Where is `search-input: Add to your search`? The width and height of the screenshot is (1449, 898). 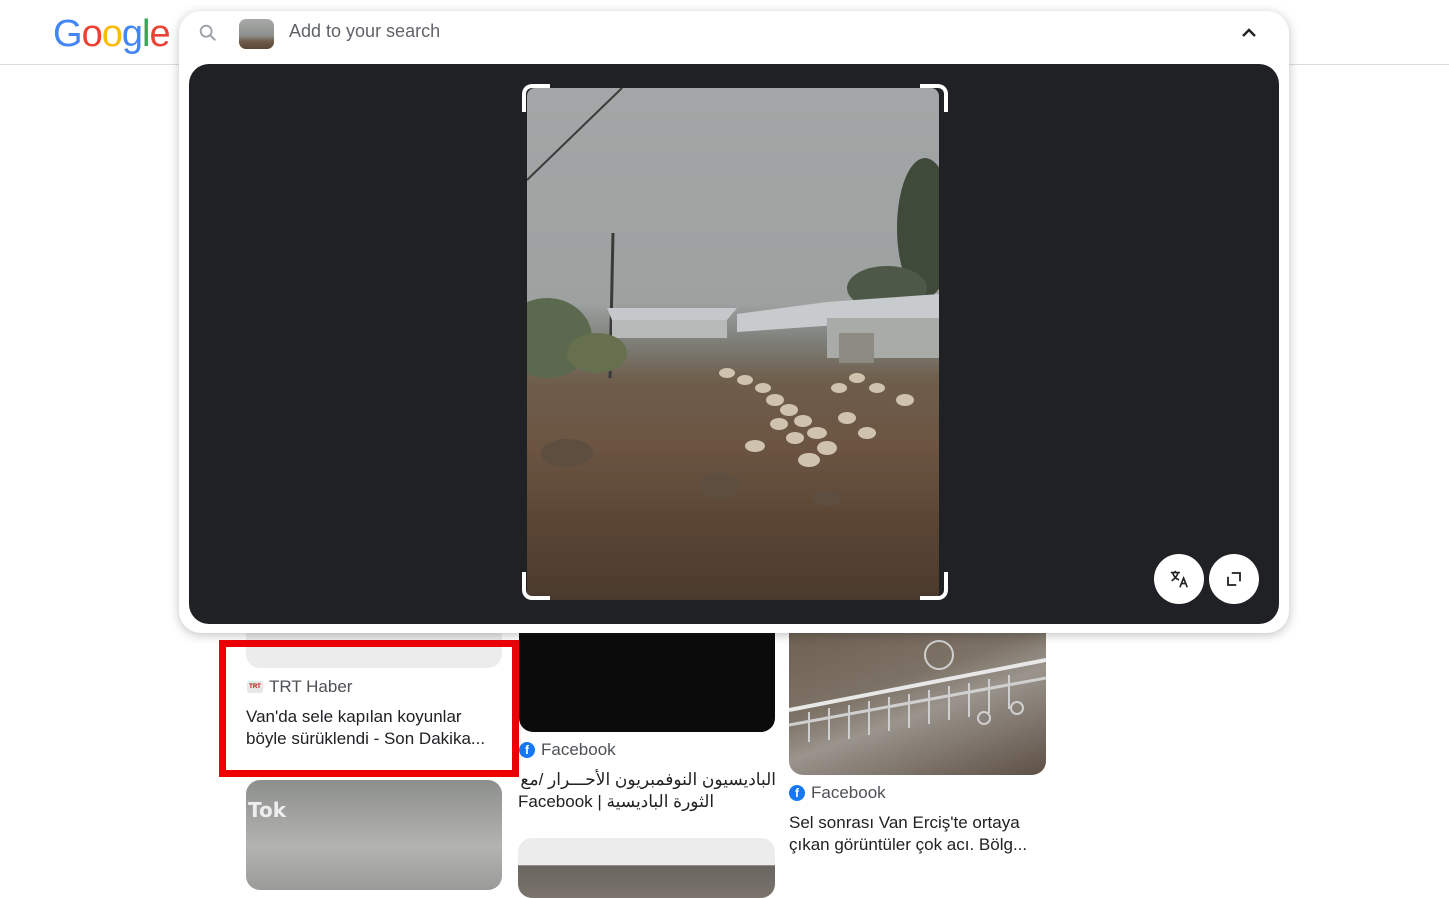 search-input: Add to your search is located at coordinates (364, 31).